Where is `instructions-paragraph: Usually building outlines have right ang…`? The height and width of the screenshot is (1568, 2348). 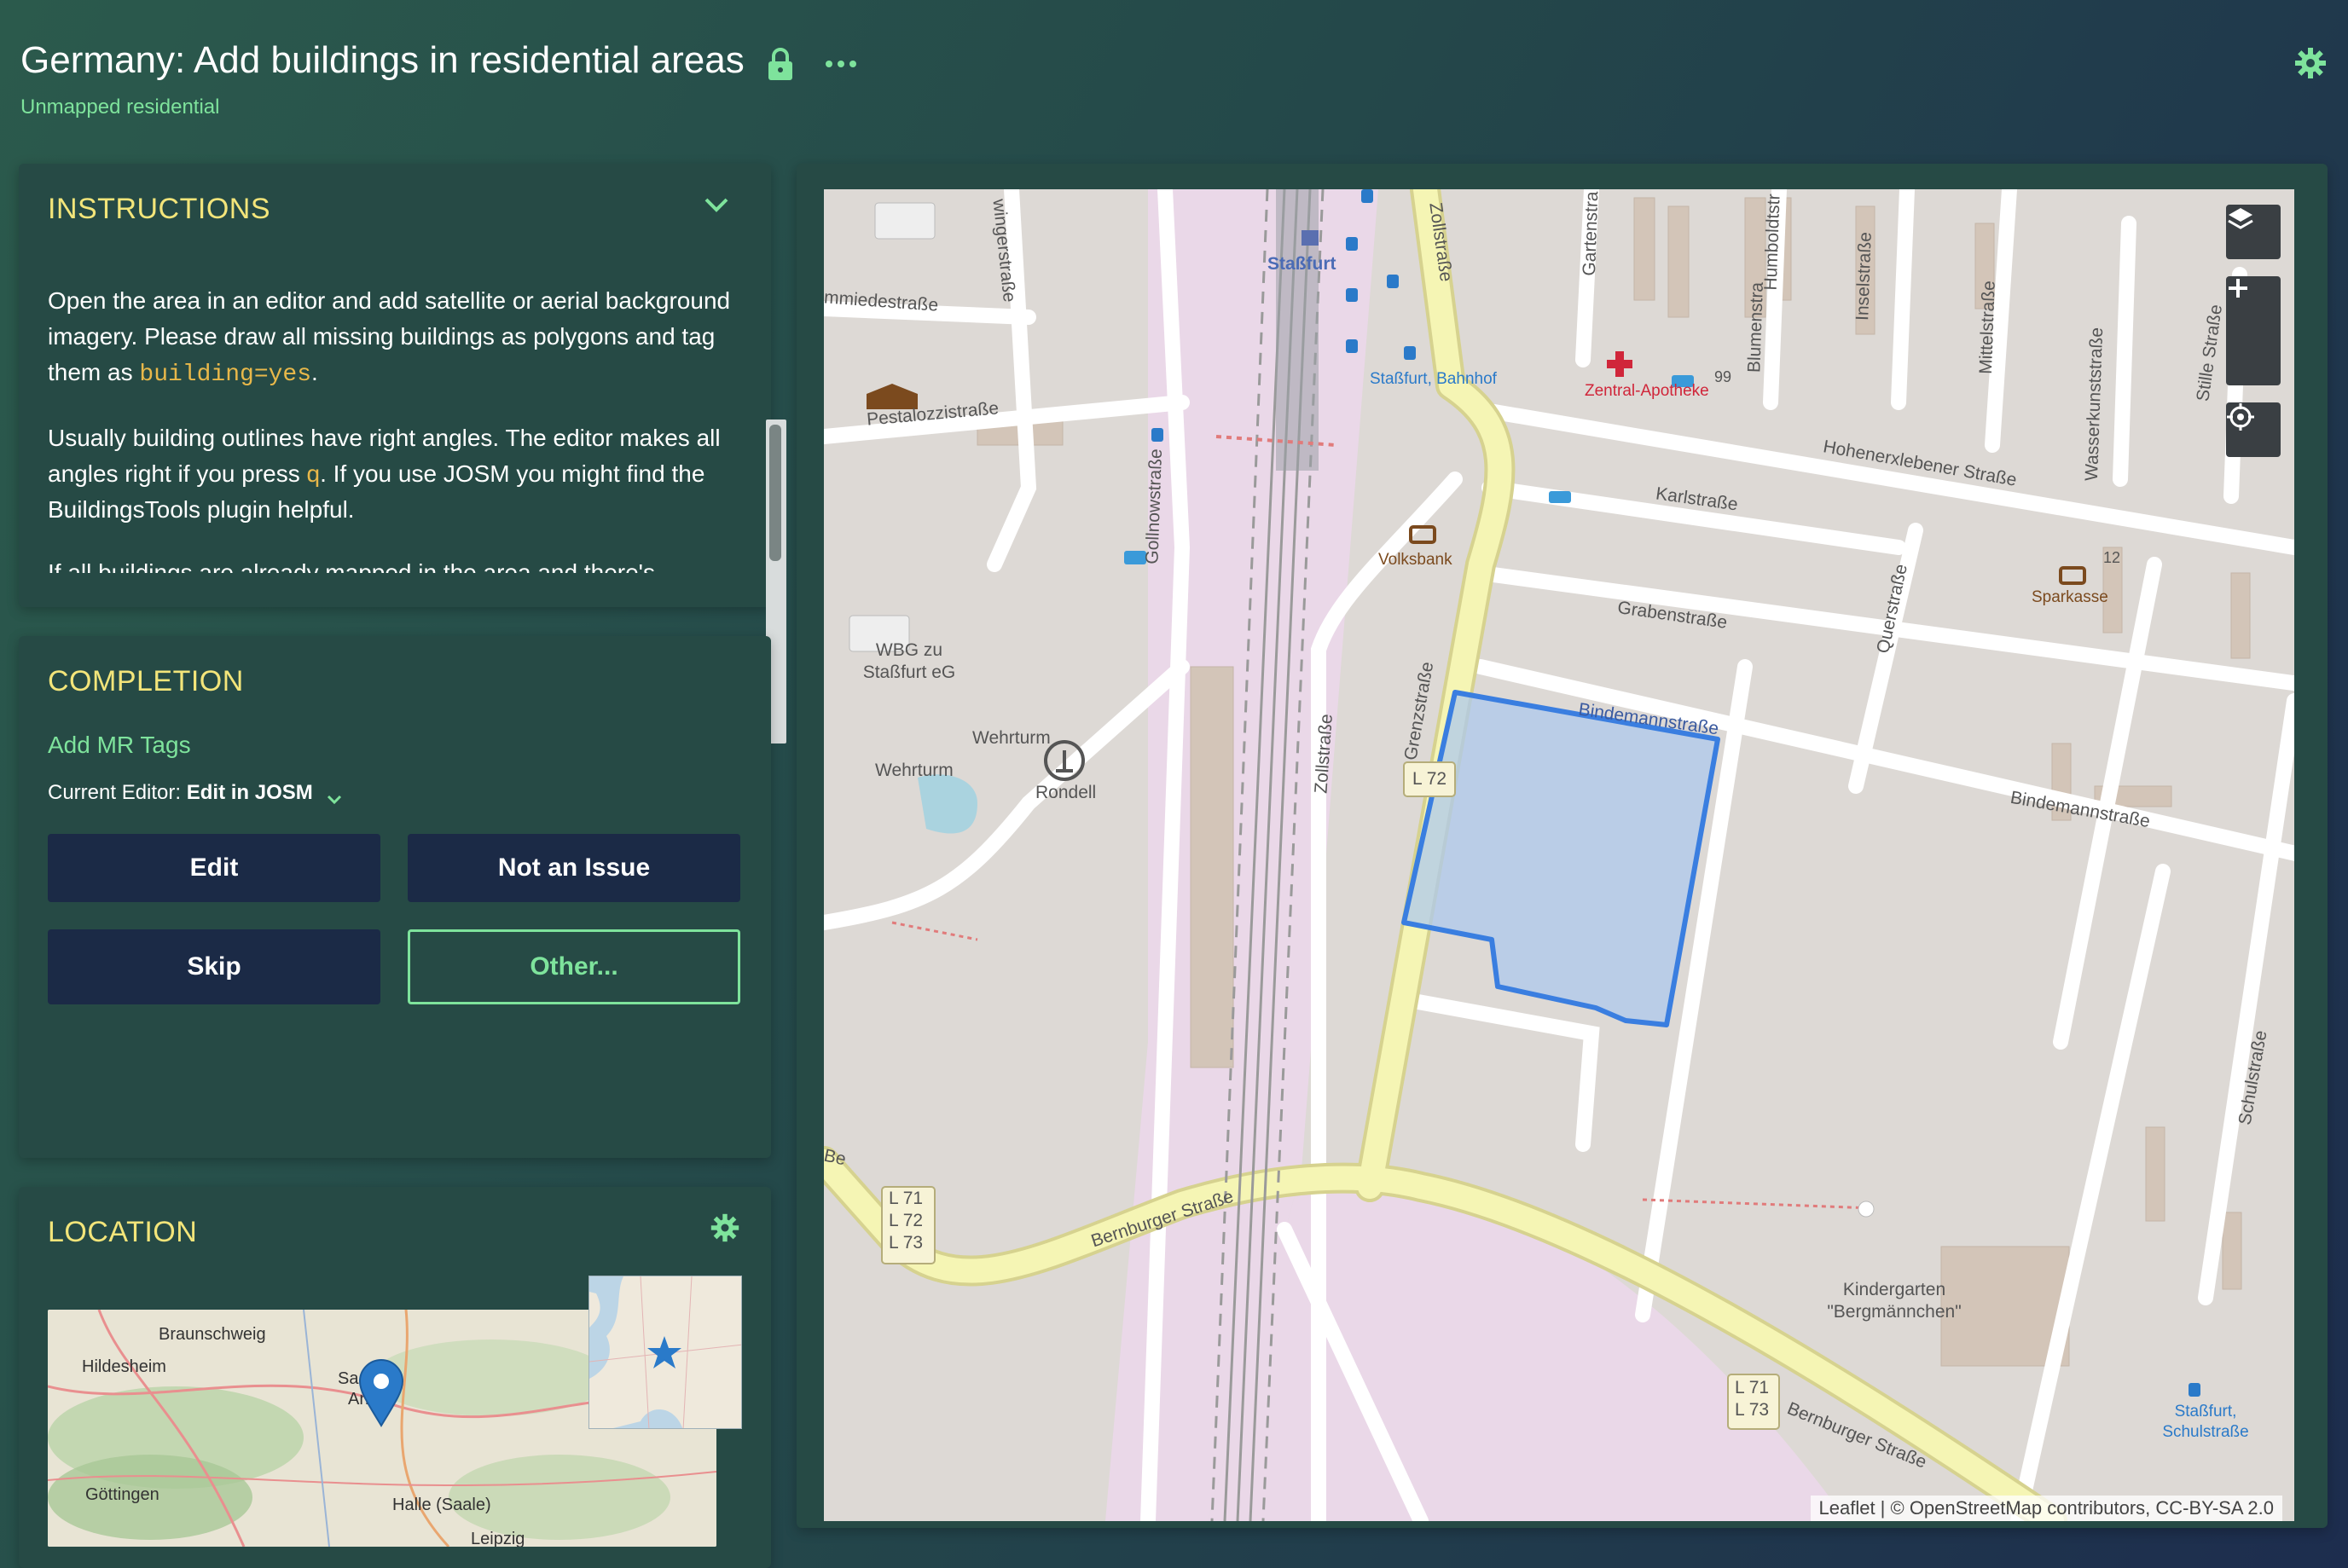
instructions-paragraph: Usually building outlines have right ang… is located at coordinates (393, 474).